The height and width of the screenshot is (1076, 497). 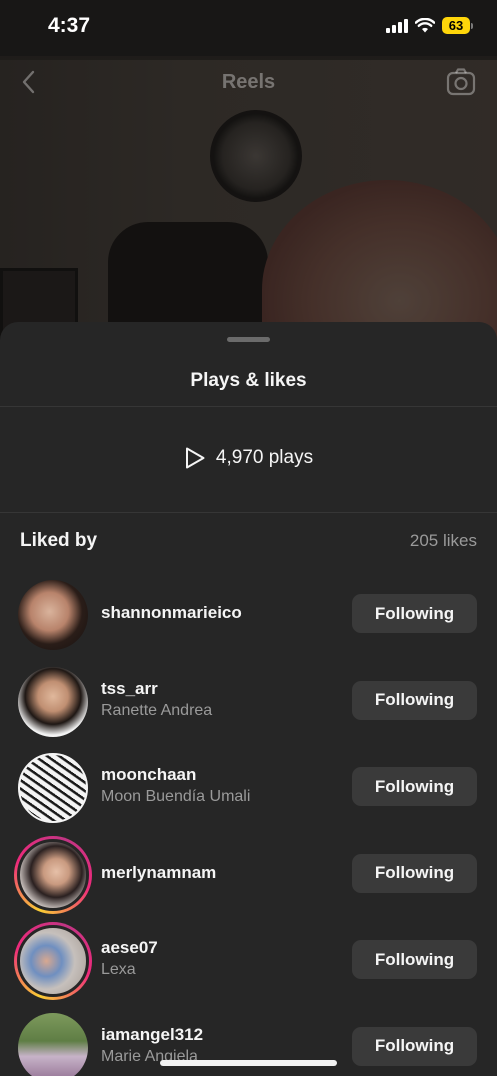 I want to click on list-item: tss_arr Ranette Andrea Following, so click(x=248, y=700).